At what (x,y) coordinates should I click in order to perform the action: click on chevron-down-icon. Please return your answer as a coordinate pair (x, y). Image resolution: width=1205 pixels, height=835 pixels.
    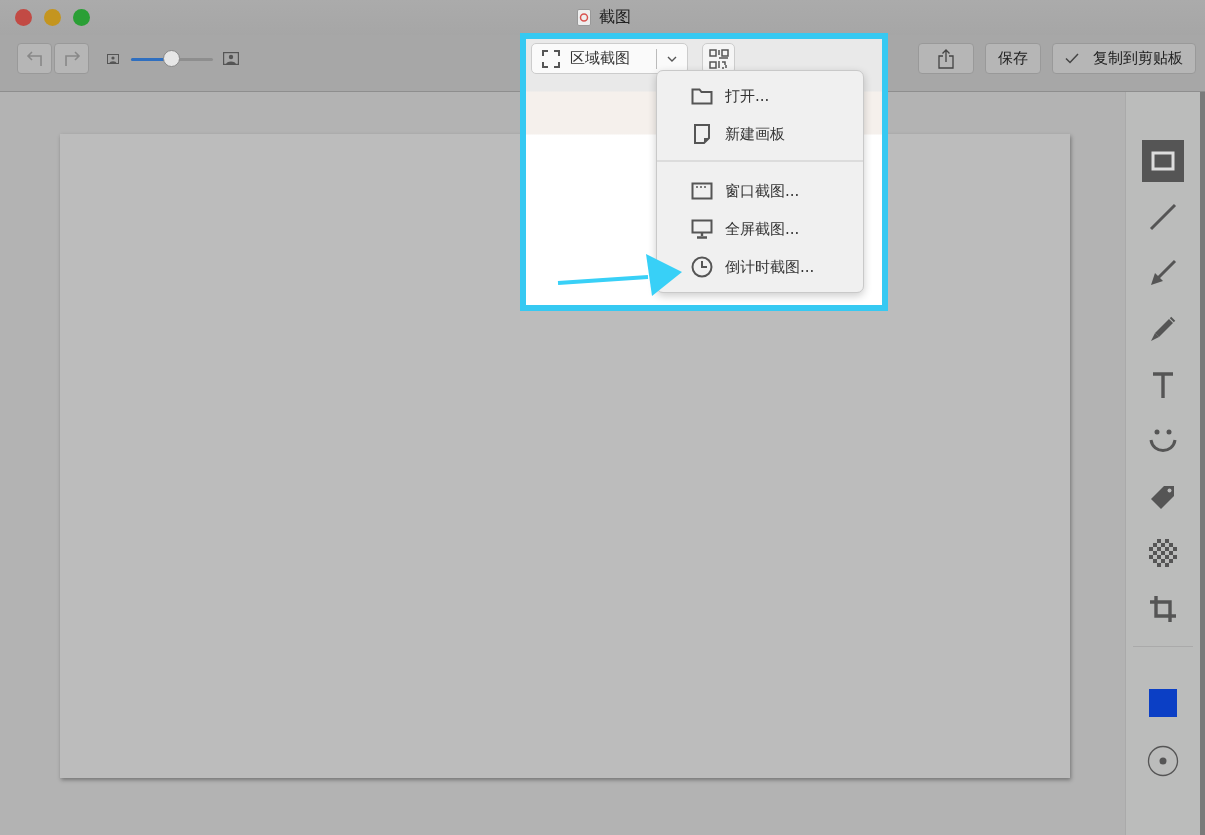
    Looking at the image, I should click on (672, 58).